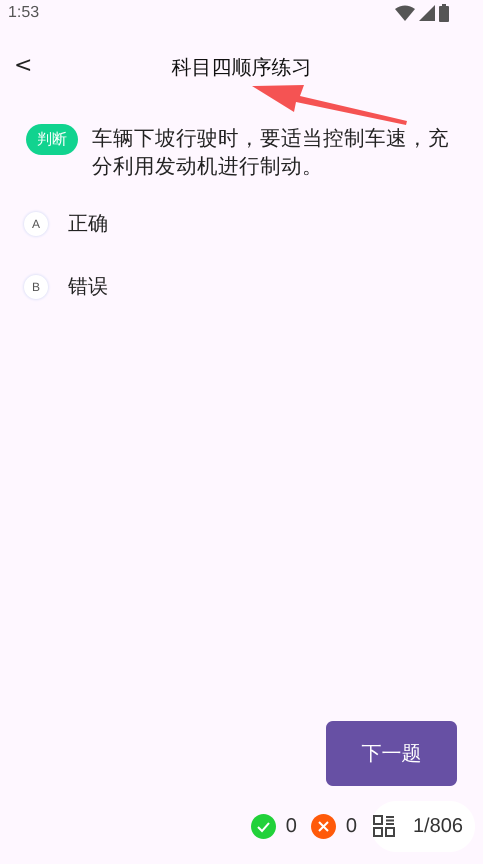 The height and width of the screenshot is (864, 483). What do you see at coordinates (391, 753) in the screenshot?
I see `next-question-button: 下一题` at bounding box center [391, 753].